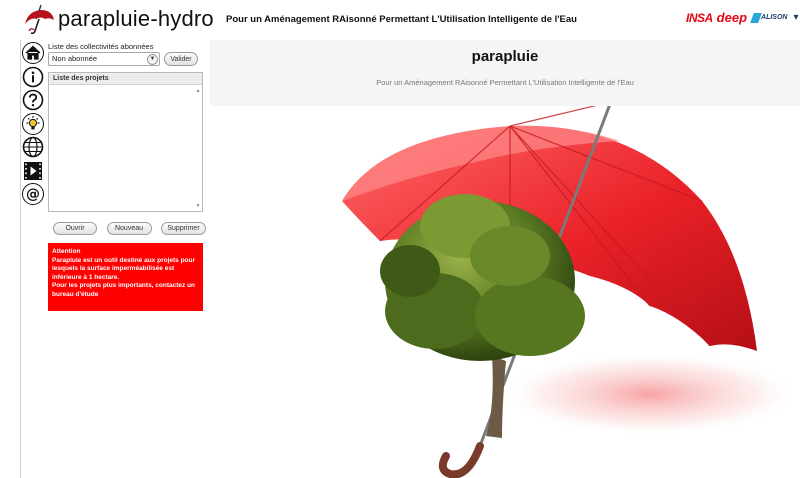  What do you see at coordinates (732, 17) in the screenshot?
I see `deep-logo: deep` at bounding box center [732, 17].